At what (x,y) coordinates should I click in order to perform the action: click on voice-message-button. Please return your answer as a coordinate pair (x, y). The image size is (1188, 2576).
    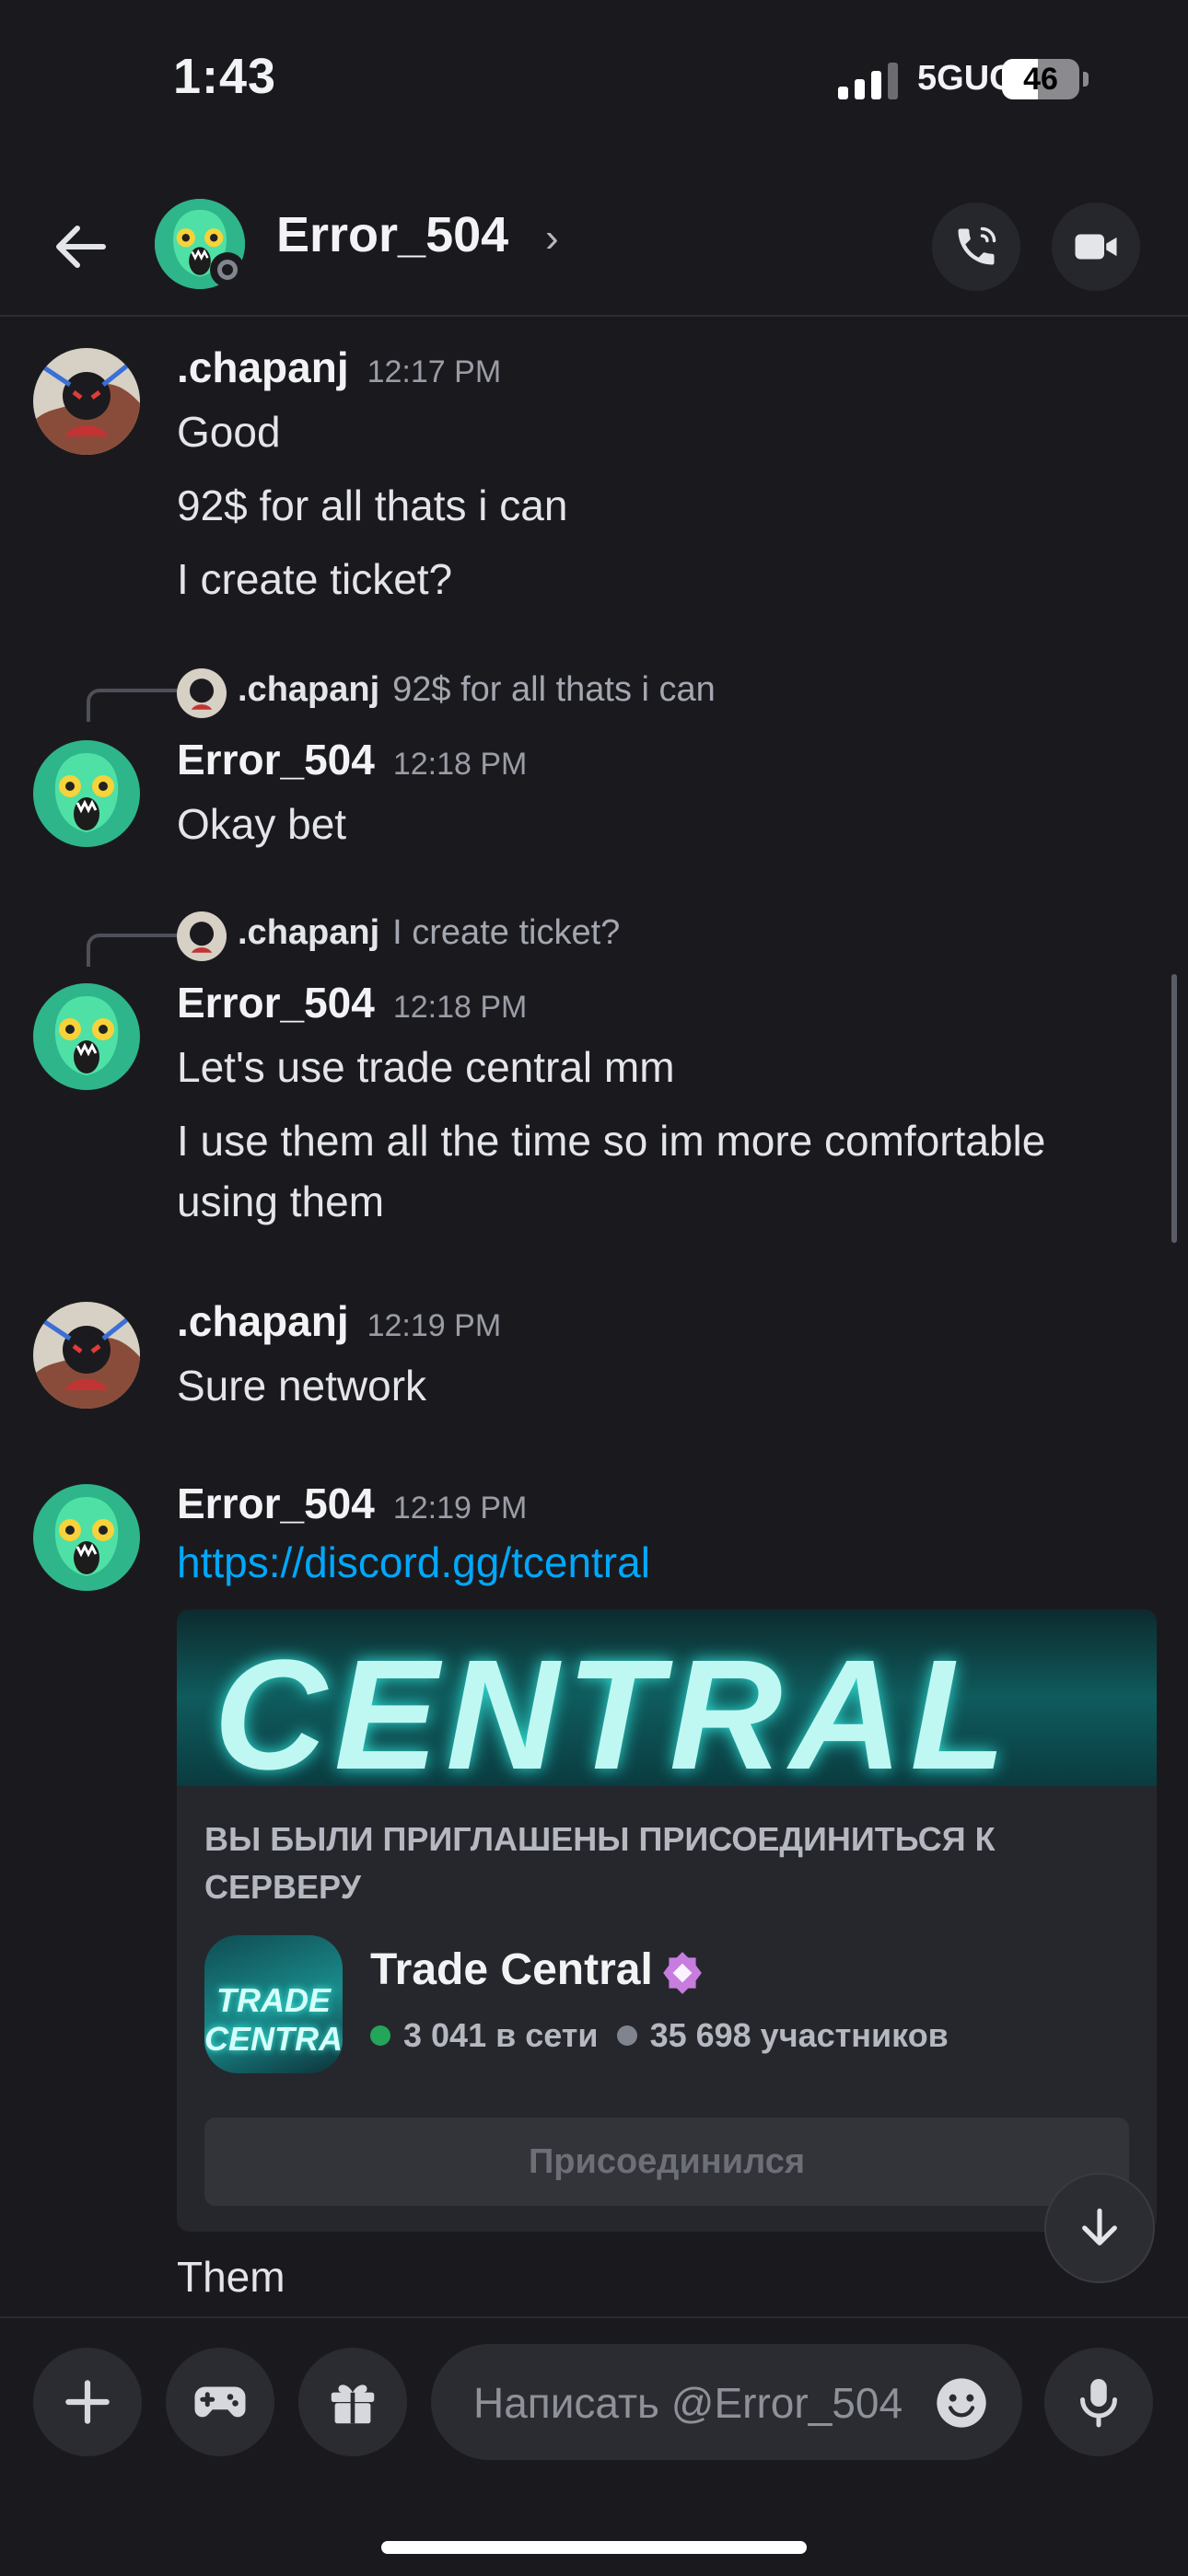
    Looking at the image, I should click on (1098, 2402).